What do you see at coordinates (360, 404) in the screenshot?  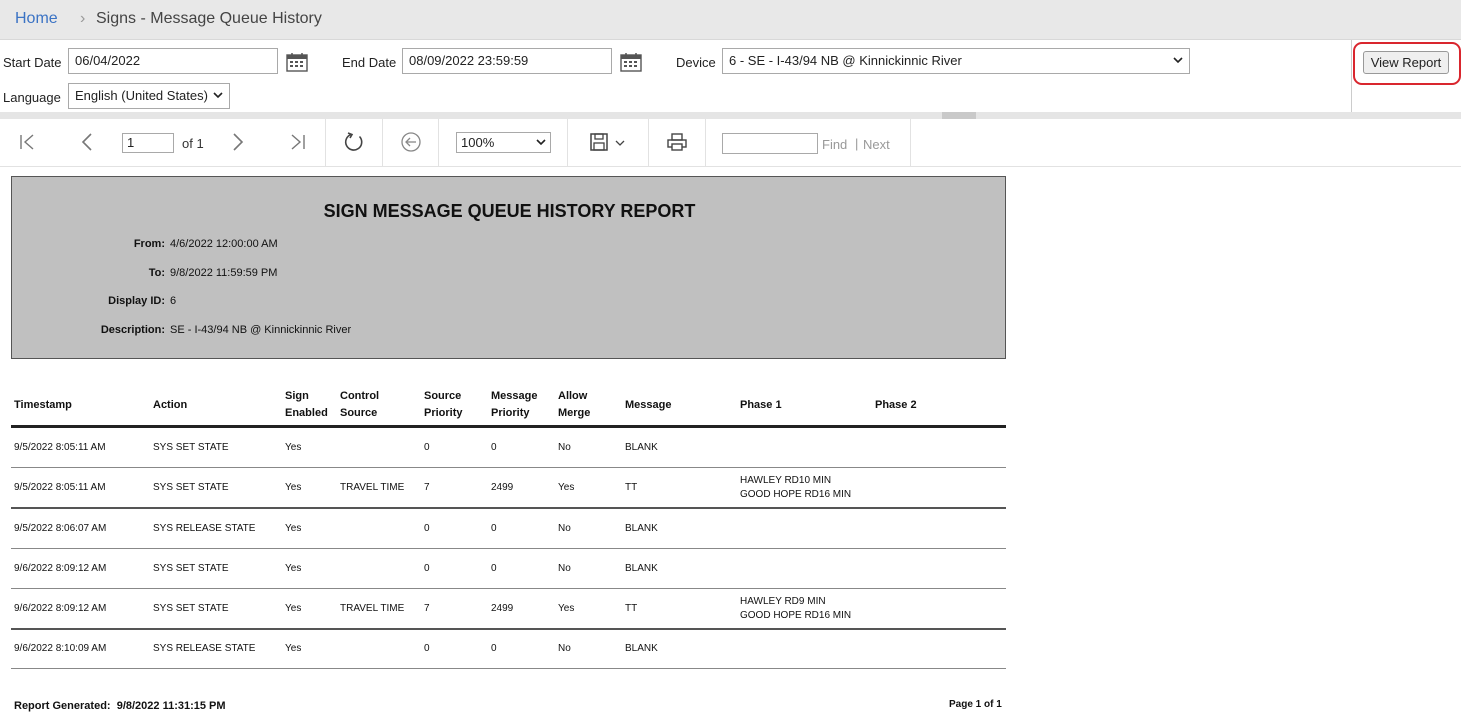 I see `column-header: Control Source` at bounding box center [360, 404].